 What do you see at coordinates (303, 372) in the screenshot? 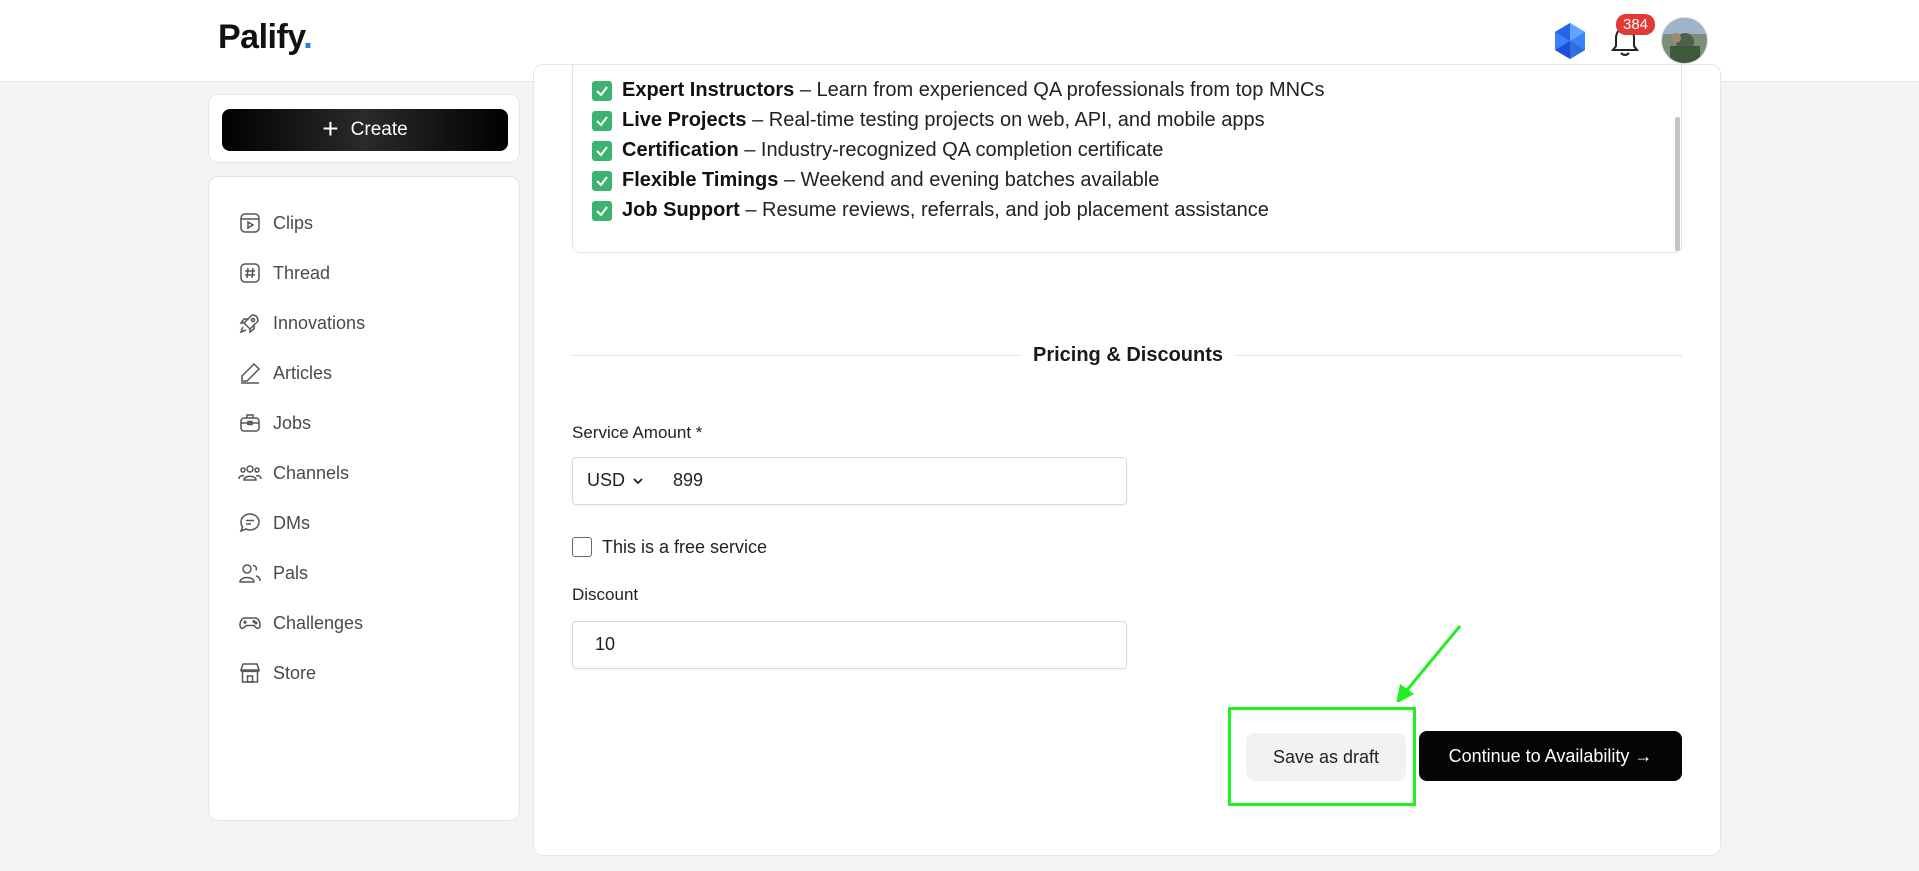
I see `sidebar-item-label: Articles` at bounding box center [303, 372].